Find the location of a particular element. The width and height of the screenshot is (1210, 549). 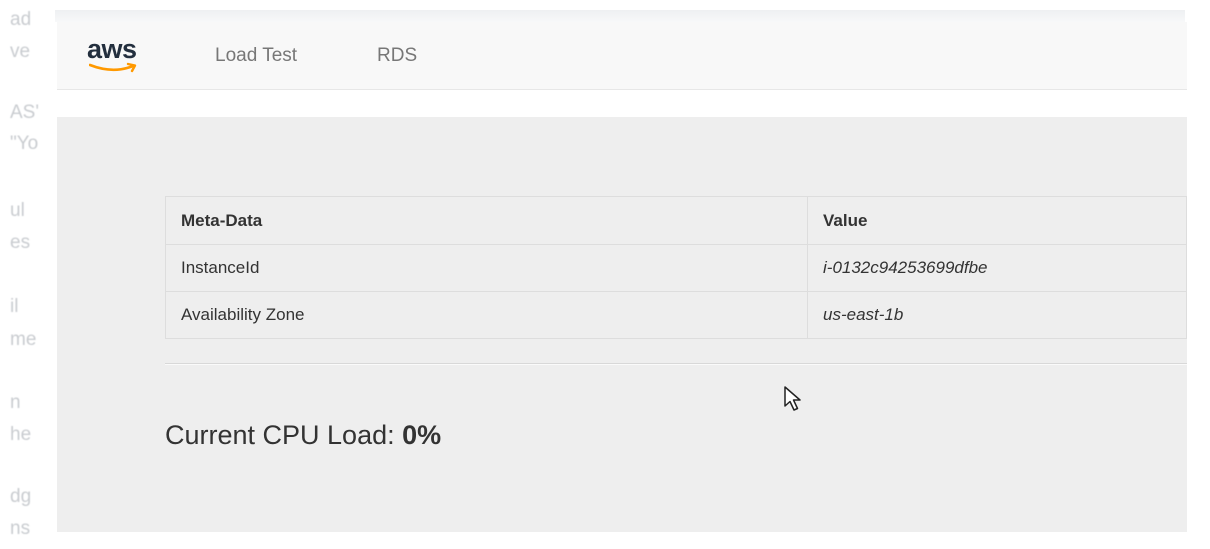

table-header-row: Meta-Data Value is located at coordinates (676, 220).